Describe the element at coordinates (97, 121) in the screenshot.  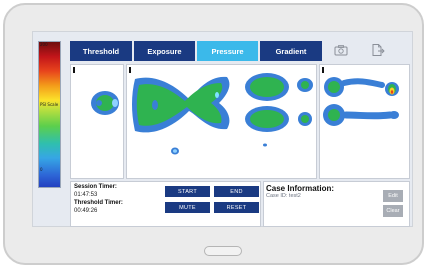
I see `pressure-map-head` at that location.